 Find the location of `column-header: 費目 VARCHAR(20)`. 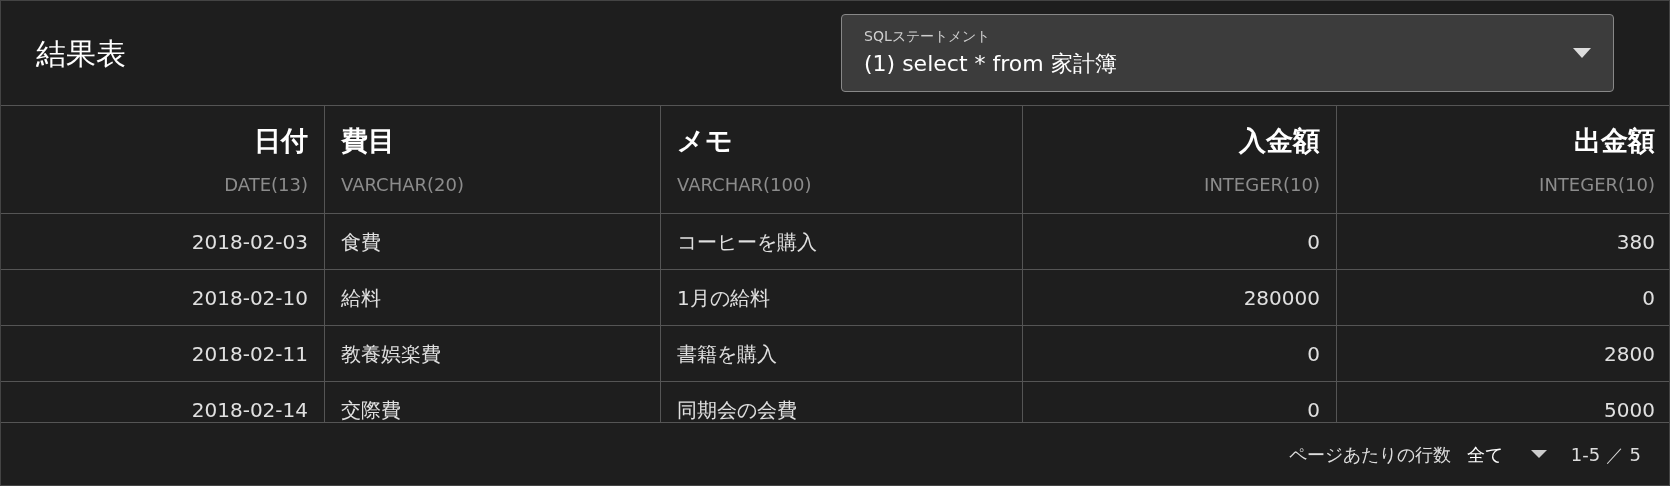

column-header: 費目 VARCHAR(20) is located at coordinates (493, 159).